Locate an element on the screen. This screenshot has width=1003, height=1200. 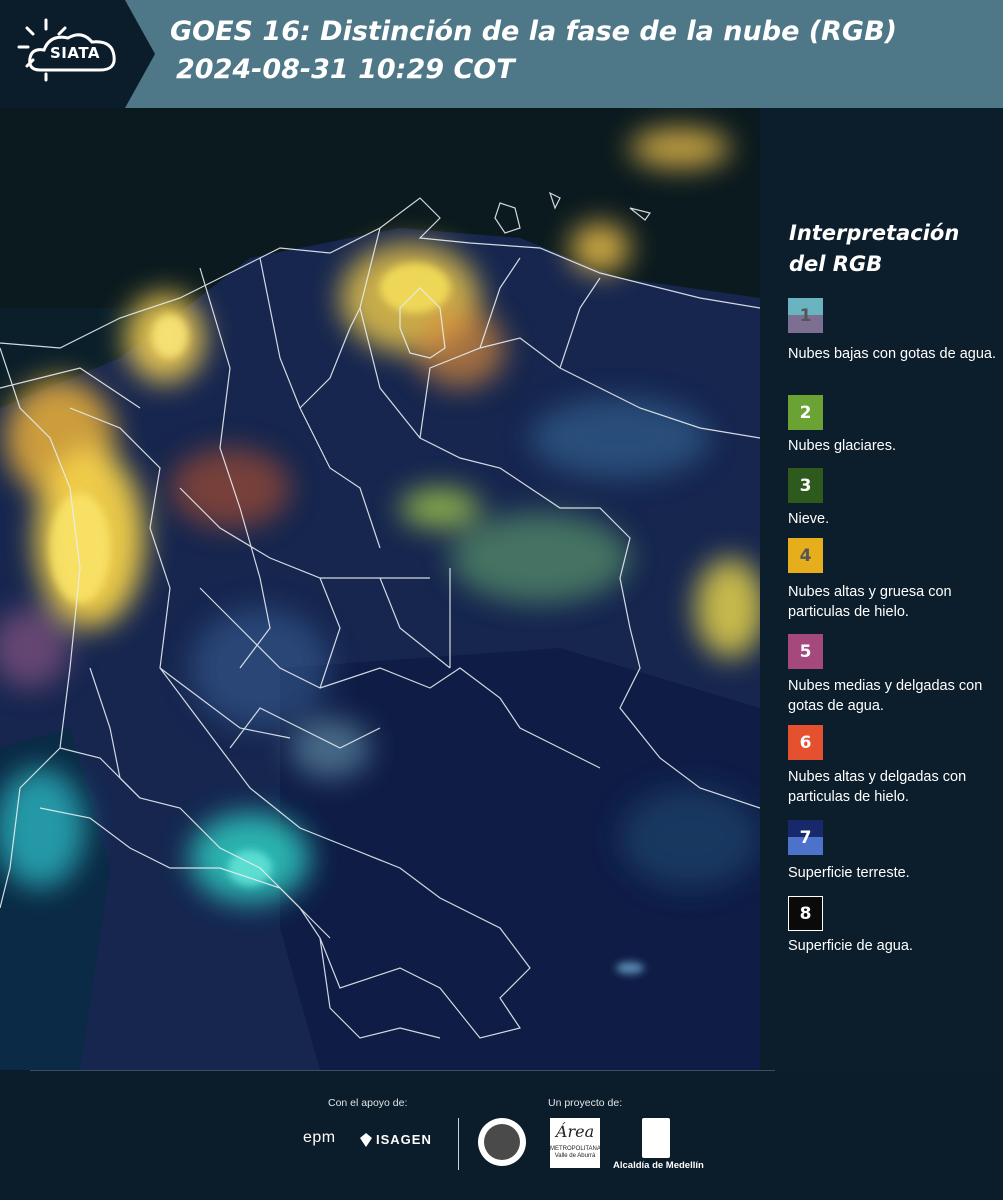
footer-vertical-divider is located at coordinates (458, 1144).